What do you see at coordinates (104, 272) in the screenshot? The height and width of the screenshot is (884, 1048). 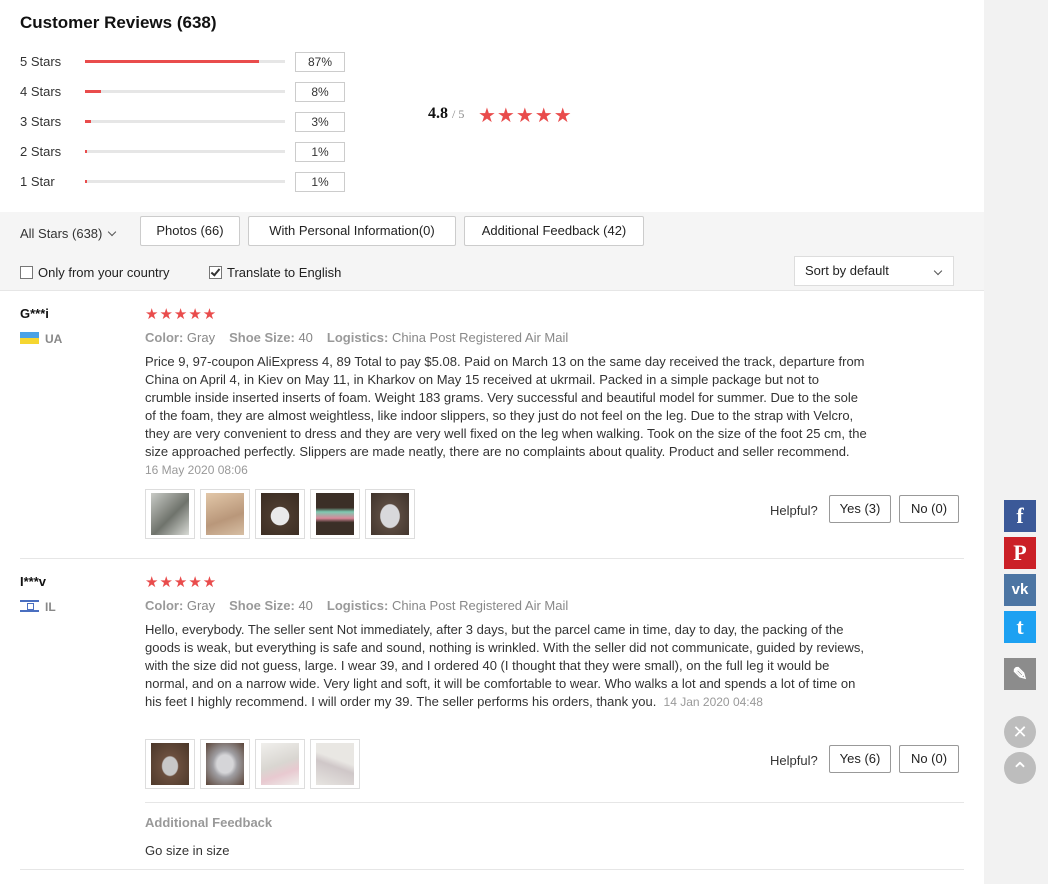 I see `only-country-label: Only from your country` at bounding box center [104, 272].